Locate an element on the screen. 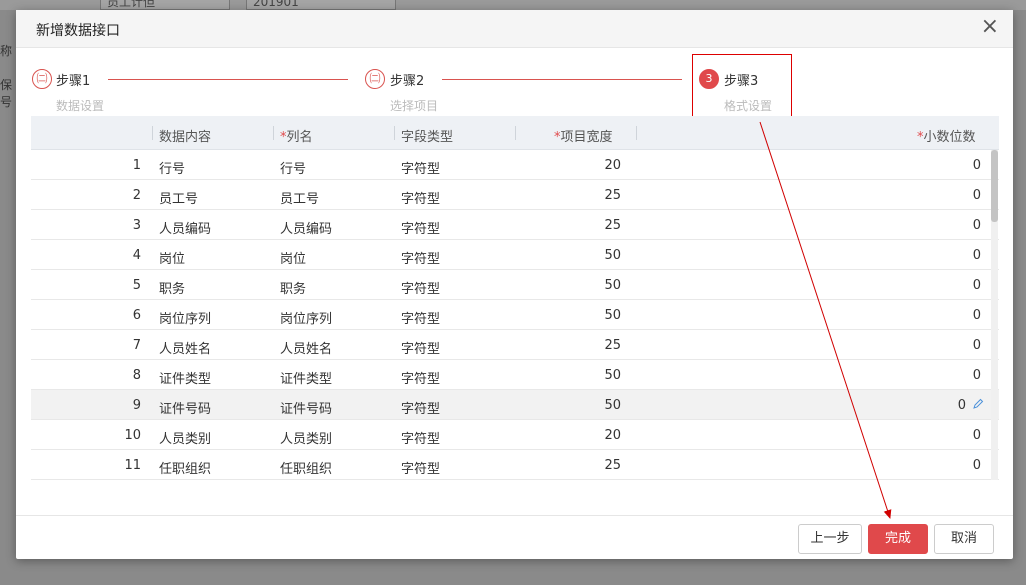 This screenshot has height=585, width=1026. table-row: 4 岗位 岗位 字符型 50 0 is located at coordinates (515, 255).